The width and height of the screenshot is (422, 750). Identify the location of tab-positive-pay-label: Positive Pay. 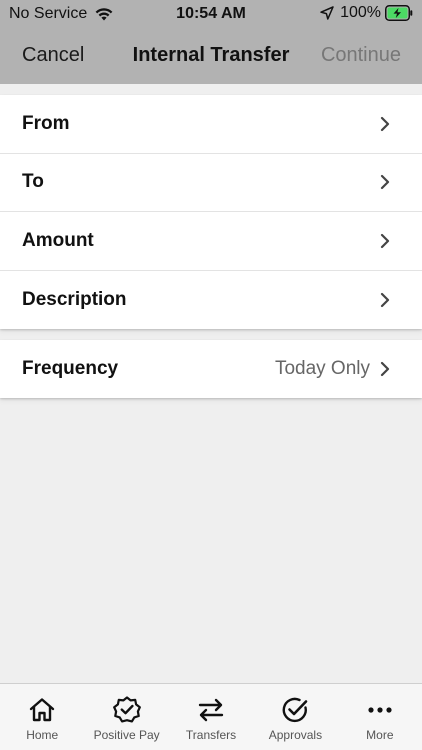
(126, 735).